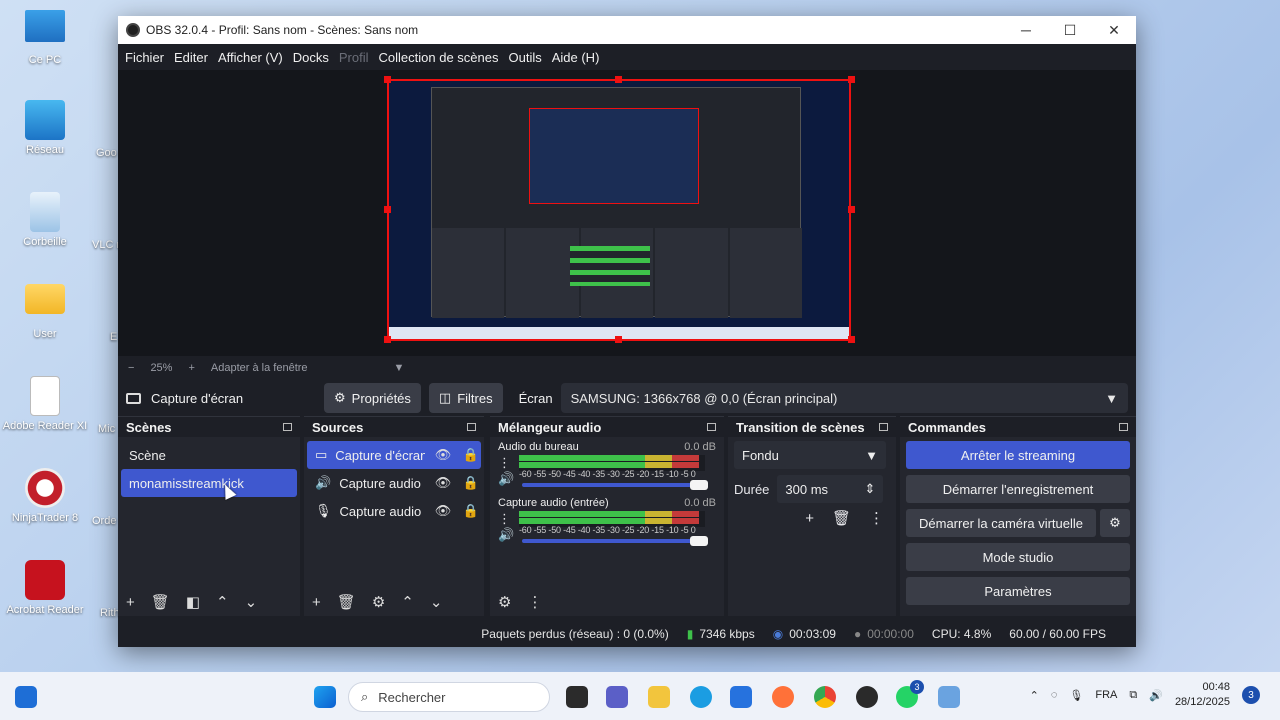 The width and height of the screenshot is (1280, 720). I want to click on zoom-in-button: +, so click(191, 368).